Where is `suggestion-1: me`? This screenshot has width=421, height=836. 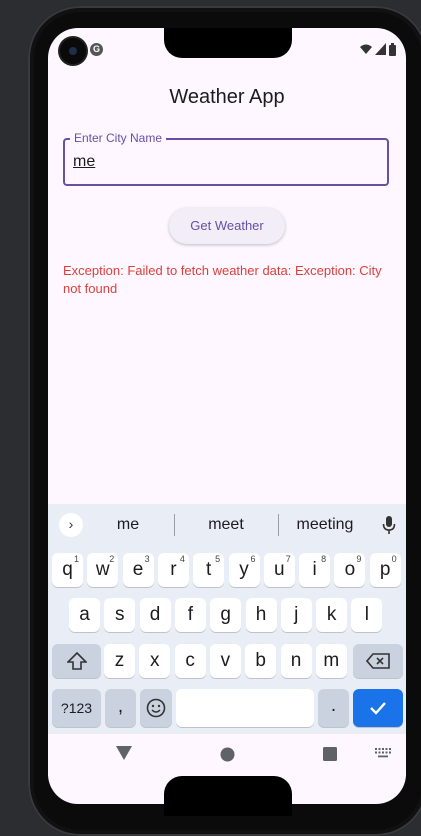 suggestion-1: me is located at coordinates (128, 525).